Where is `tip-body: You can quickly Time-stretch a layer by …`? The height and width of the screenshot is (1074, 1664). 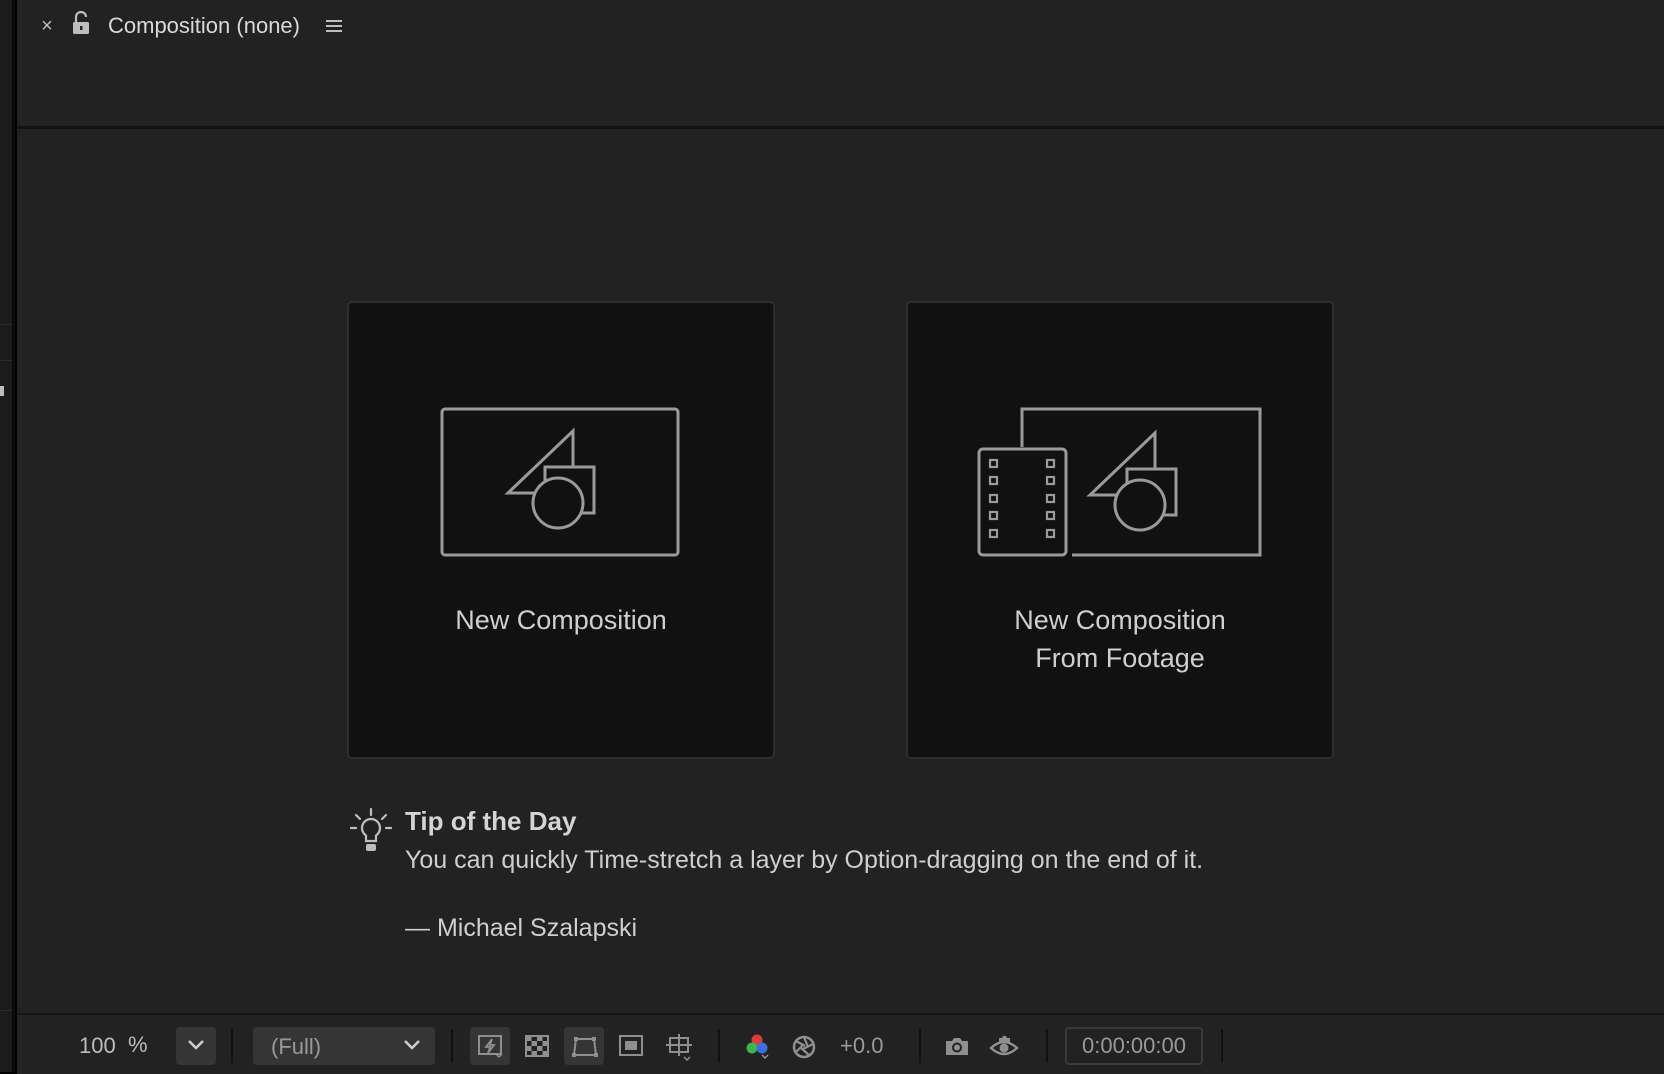 tip-body: You can quickly Time-stretch a layer by … is located at coordinates (804, 860).